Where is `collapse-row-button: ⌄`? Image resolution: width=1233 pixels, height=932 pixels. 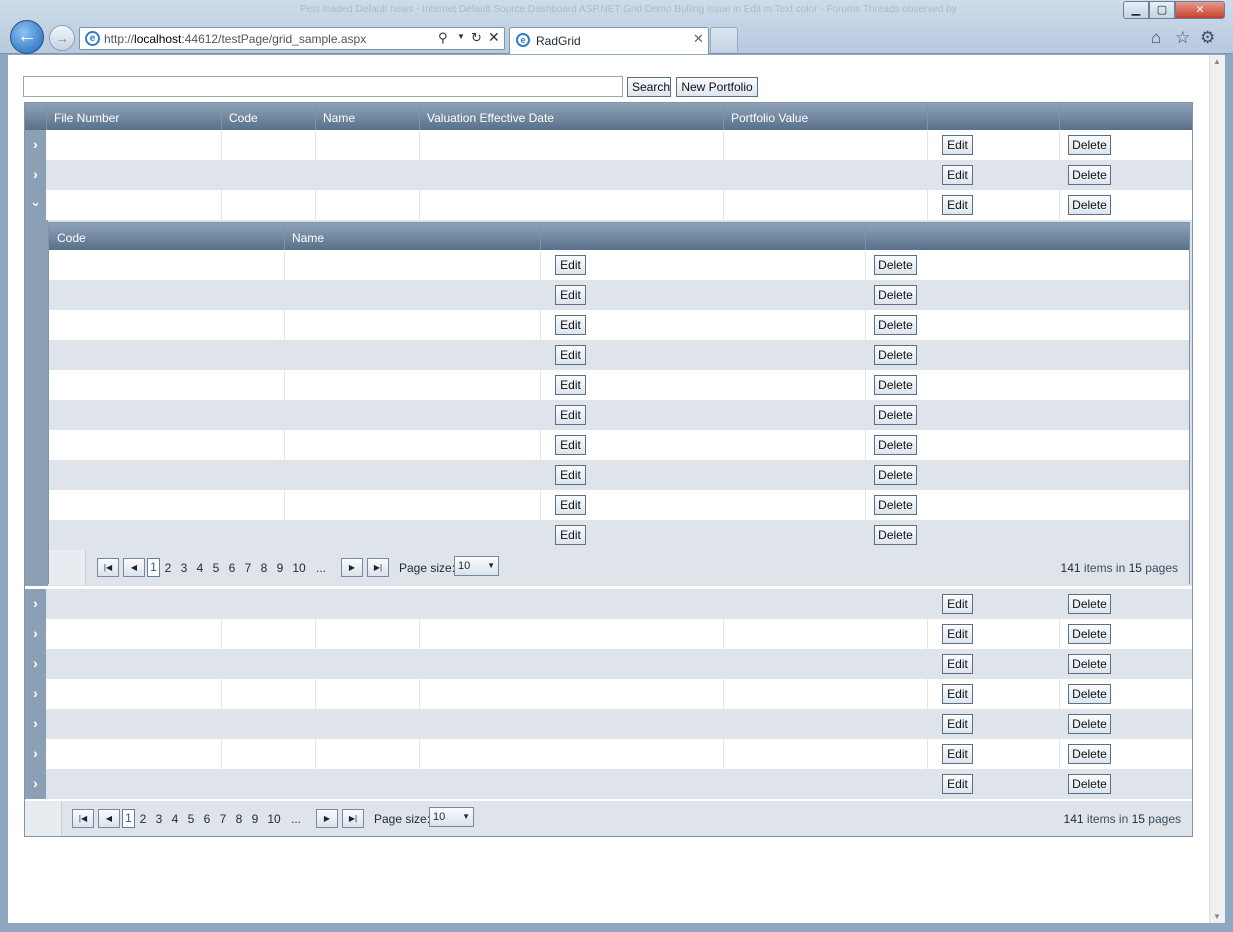 collapse-row-button: ⌄ is located at coordinates (35, 205).